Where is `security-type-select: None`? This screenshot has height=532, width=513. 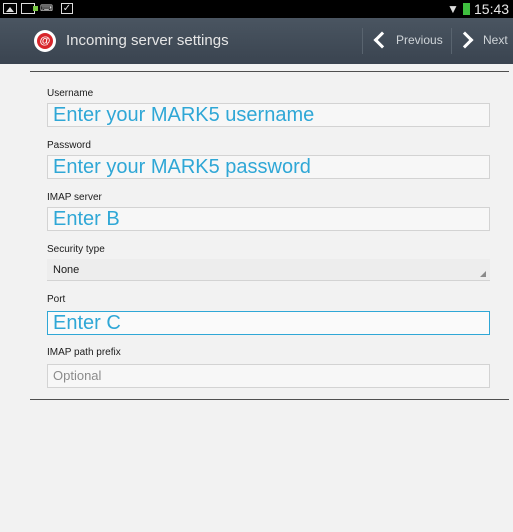
security-type-select: None is located at coordinates (268, 270).